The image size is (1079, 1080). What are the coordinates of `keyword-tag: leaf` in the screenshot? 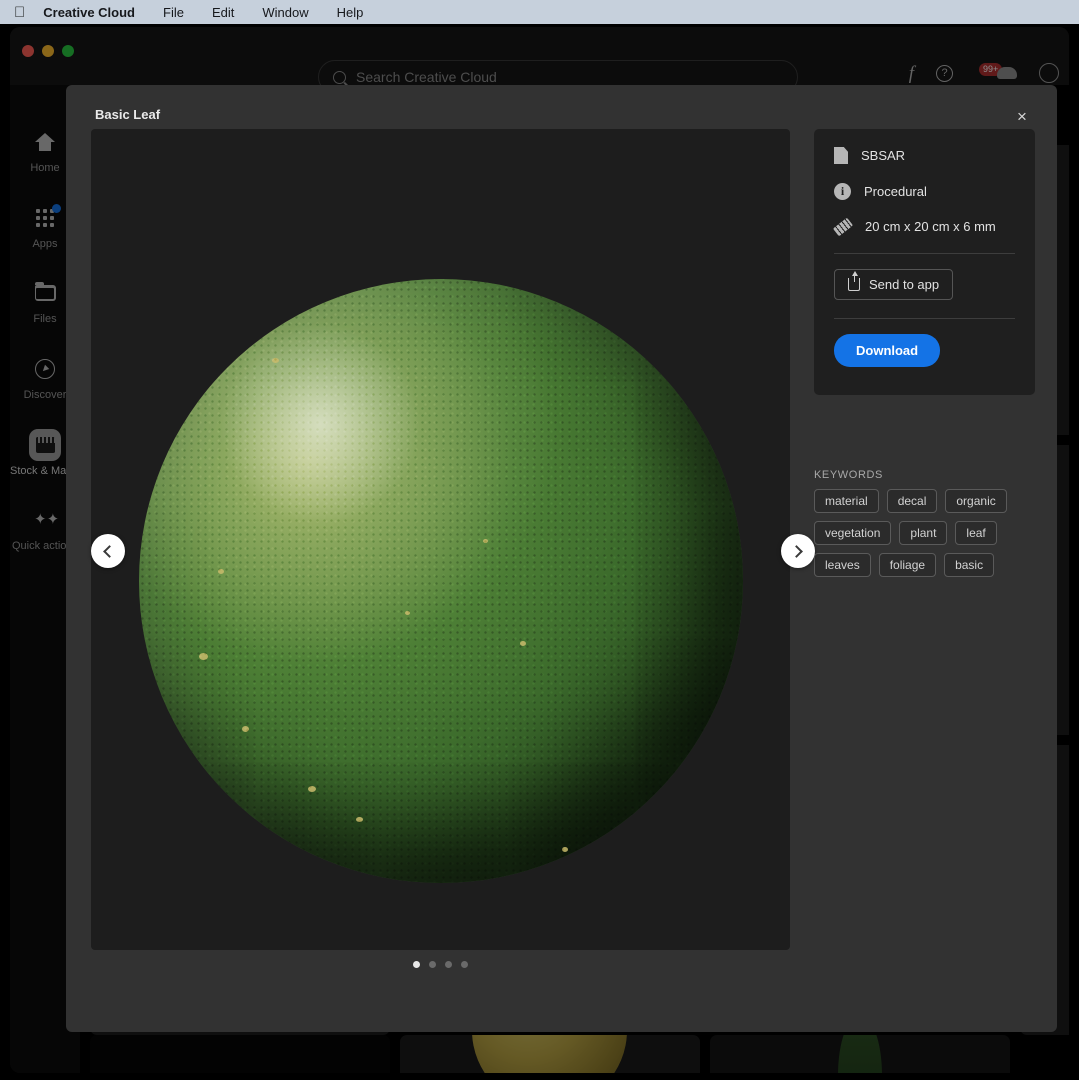 It's located at (976, 533).